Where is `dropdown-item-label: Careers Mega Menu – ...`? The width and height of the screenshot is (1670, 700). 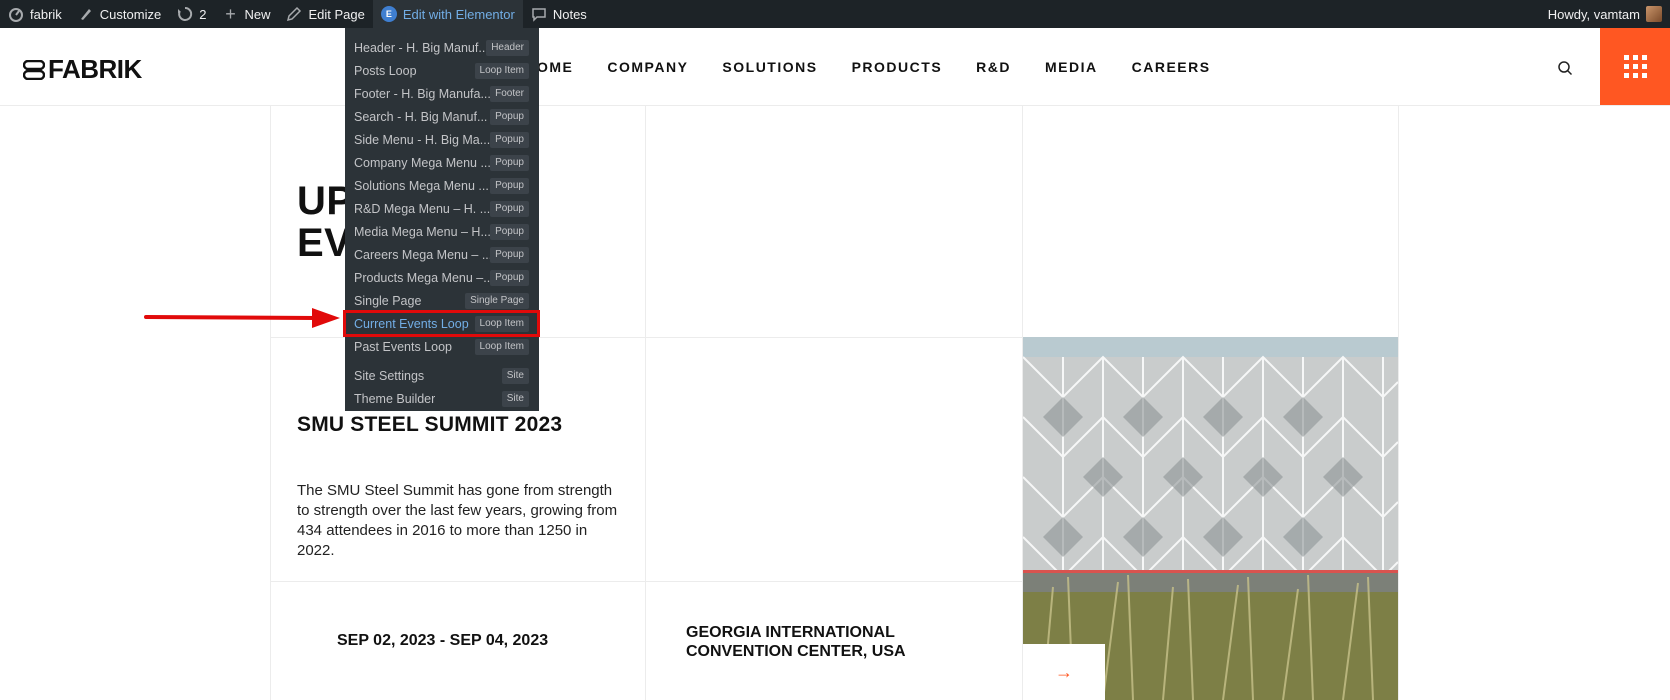
dropdown-item-label: Careers Mega Menu – ... is located at coordinates (423, 254).